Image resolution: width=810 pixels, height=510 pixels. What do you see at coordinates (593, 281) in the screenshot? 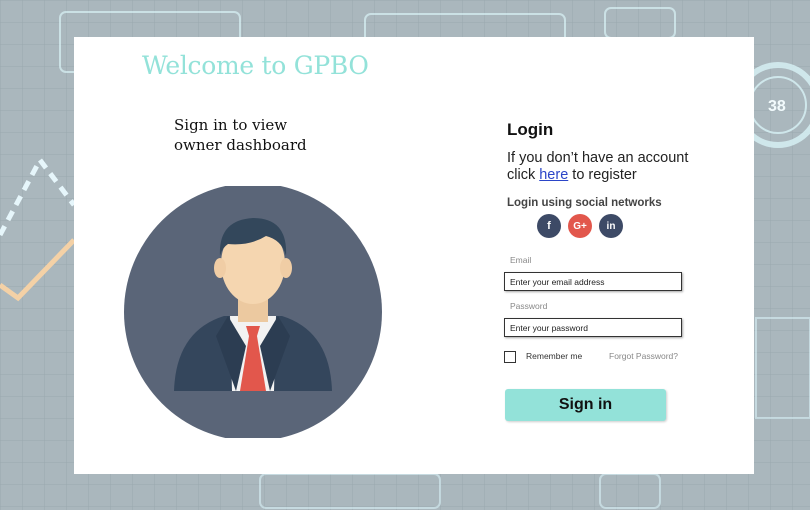
I see `email-field` at bounding box center [593, 281].